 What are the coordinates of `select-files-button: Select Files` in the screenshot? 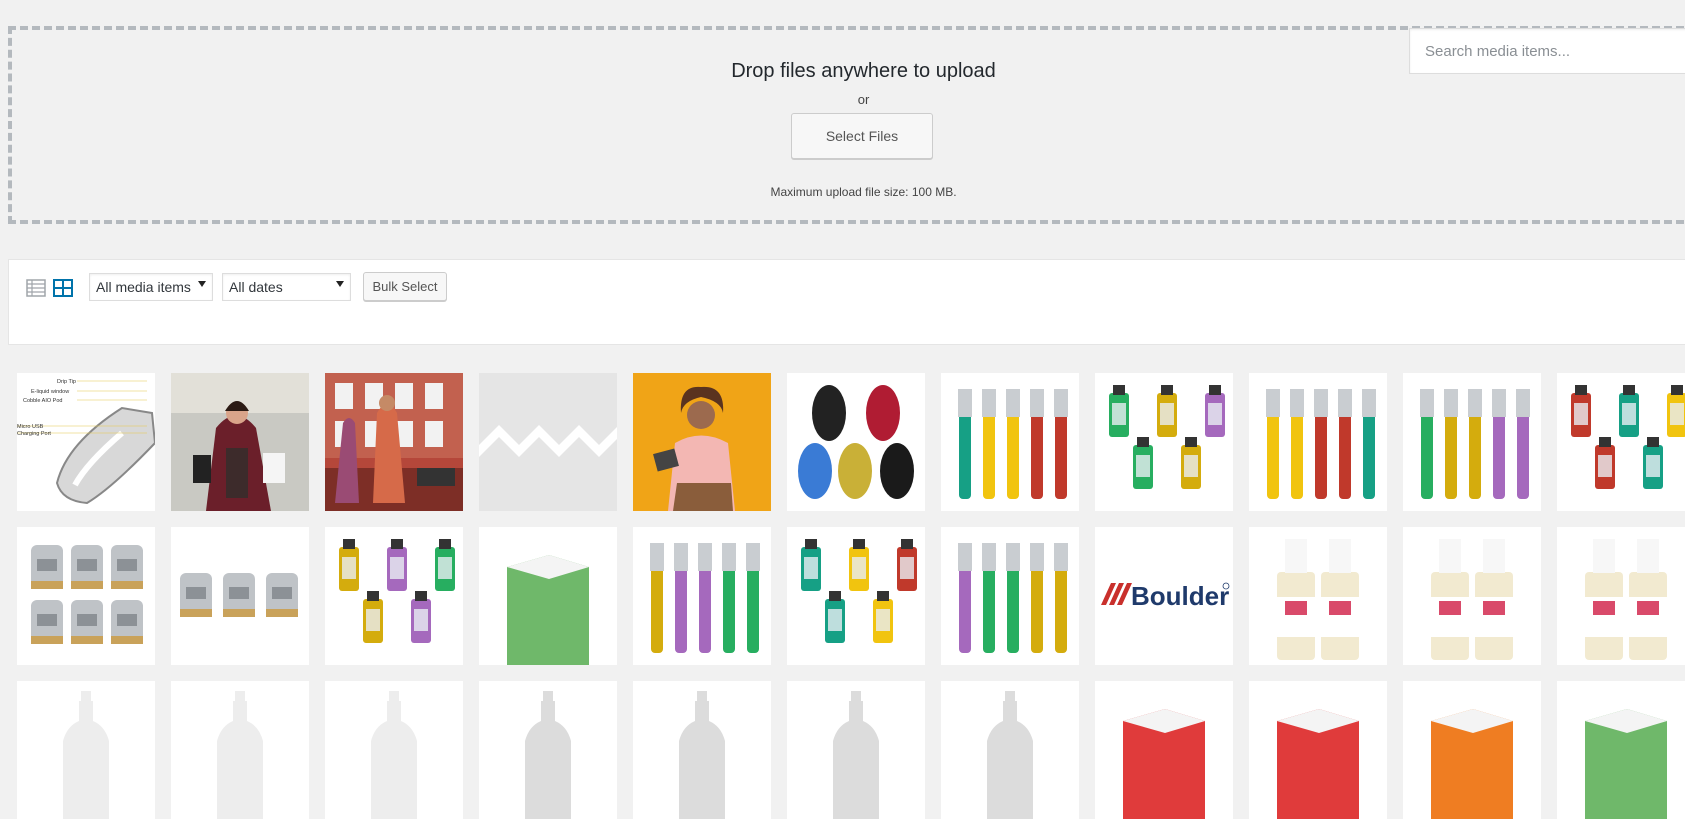 It's located at (862, 136).